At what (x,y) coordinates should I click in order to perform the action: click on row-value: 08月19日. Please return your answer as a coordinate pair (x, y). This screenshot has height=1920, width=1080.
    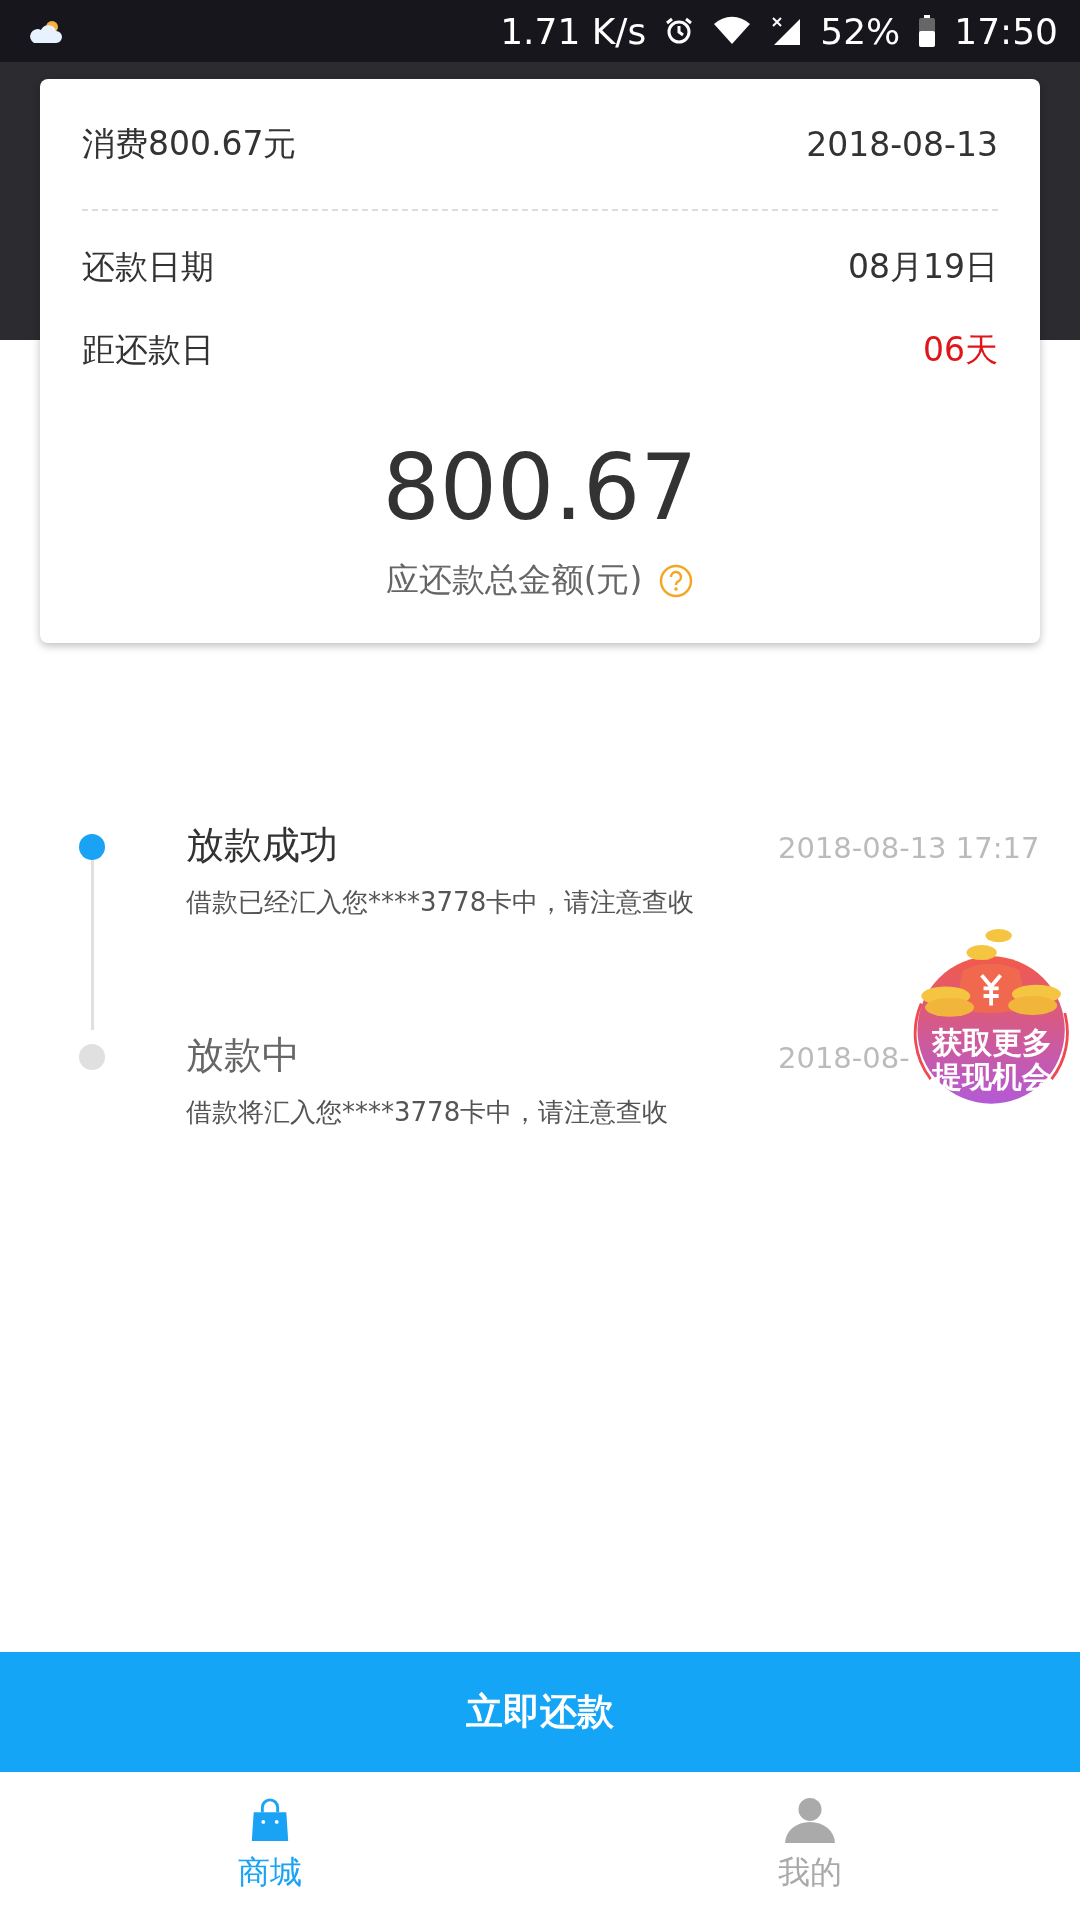
    Looking at the image, I should click on (923, 267).